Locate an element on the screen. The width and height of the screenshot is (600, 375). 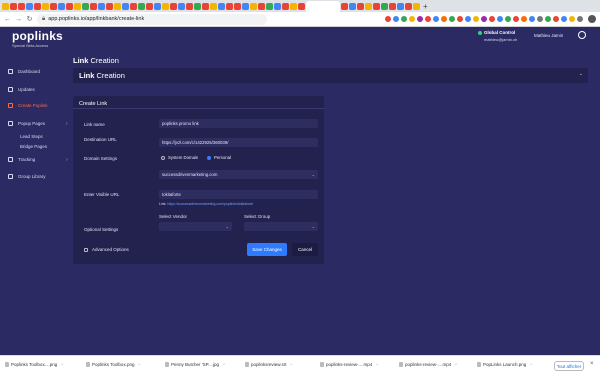
global-control: Global Control is located at coordinates (496, 32).